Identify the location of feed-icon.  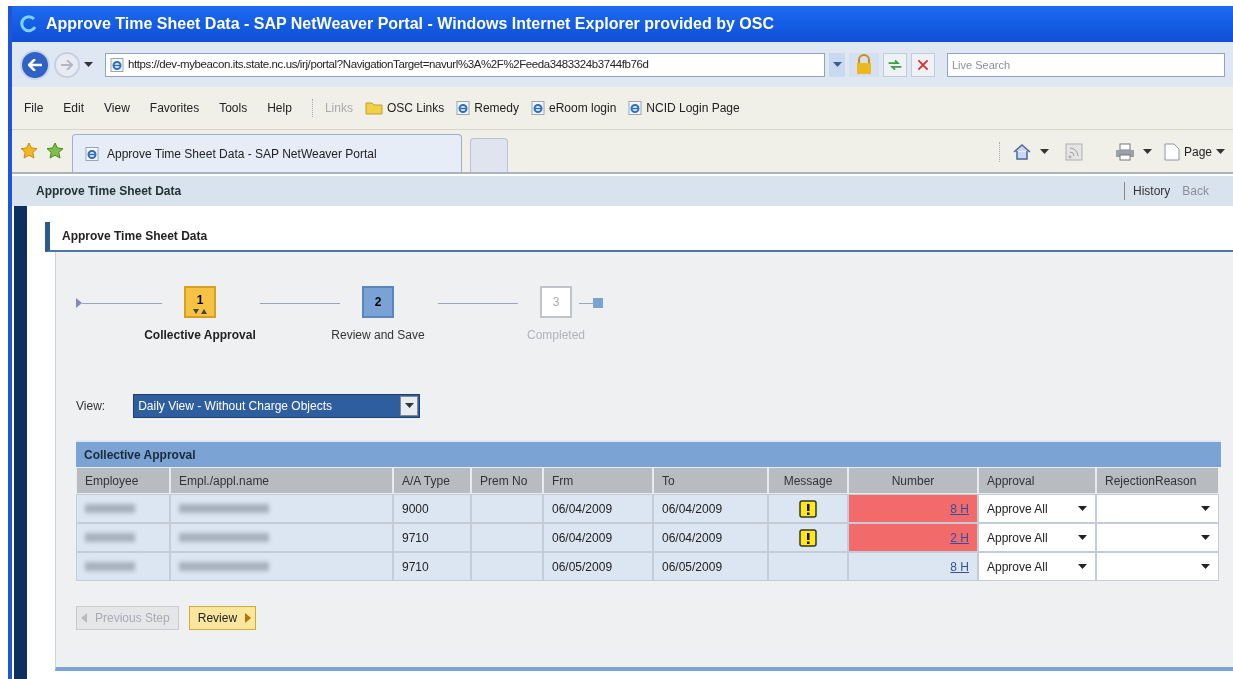
(1073, 152).